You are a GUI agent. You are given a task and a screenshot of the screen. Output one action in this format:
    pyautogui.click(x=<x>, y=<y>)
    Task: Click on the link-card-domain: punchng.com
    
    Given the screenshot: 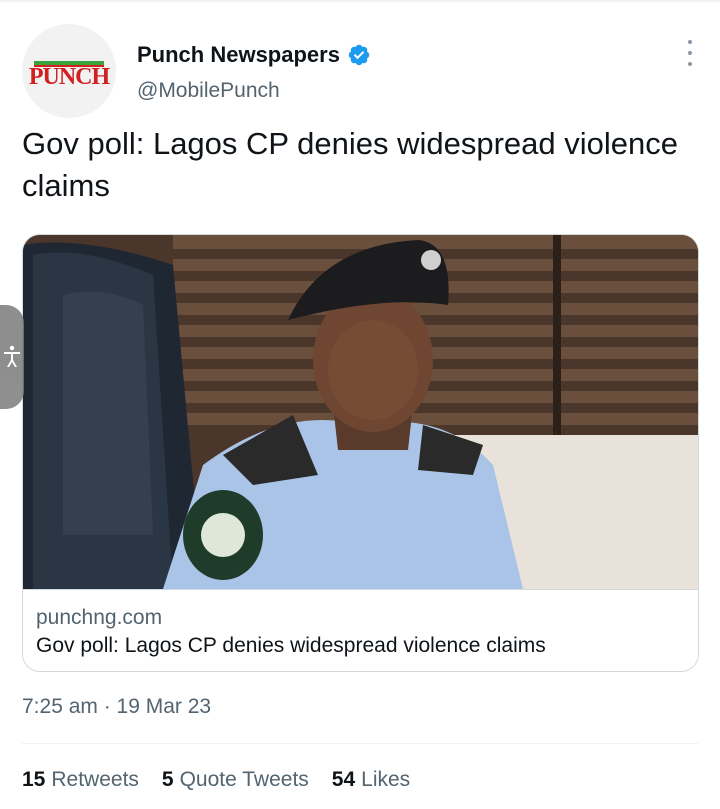 What is the action you would take?
    pyautogui.click(x=99, y=617)
    